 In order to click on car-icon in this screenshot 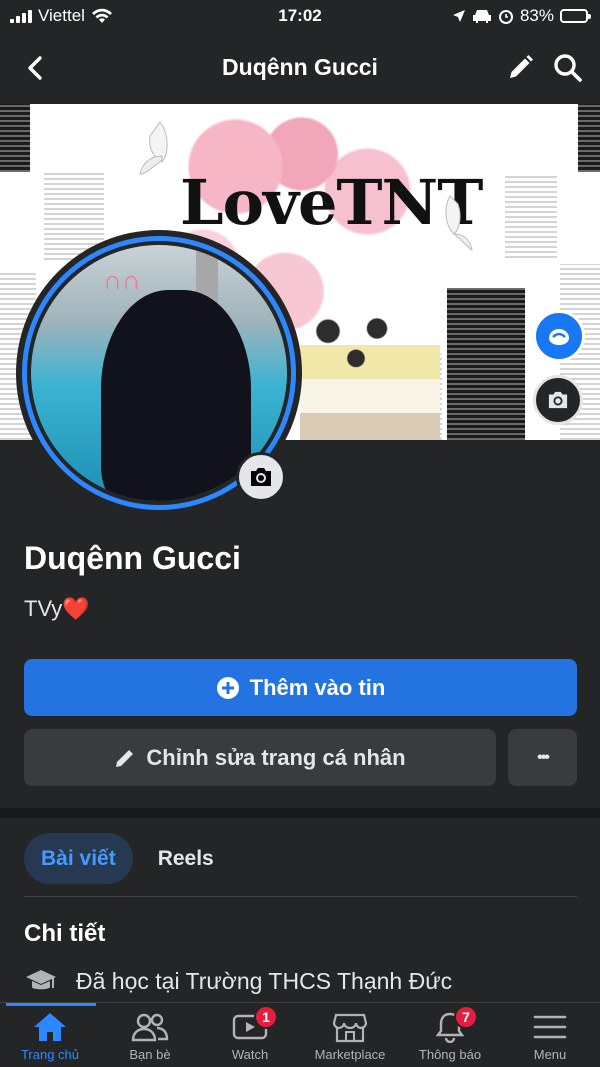, I will do `click(481, 16)`.